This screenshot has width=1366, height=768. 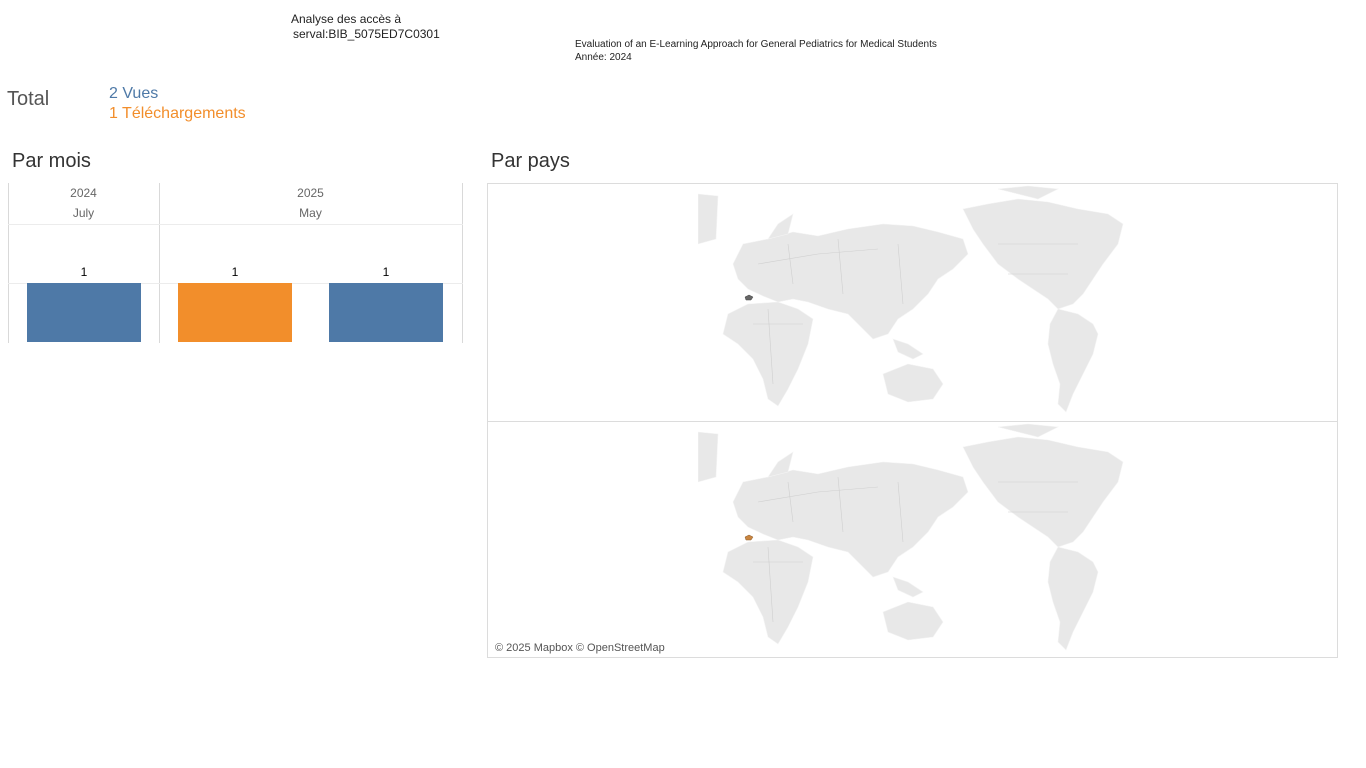 What do you see at coordinates (603, 57) in the screenshot?
I see `publication-year: Année: 2024` at bounding box center [603, 57].